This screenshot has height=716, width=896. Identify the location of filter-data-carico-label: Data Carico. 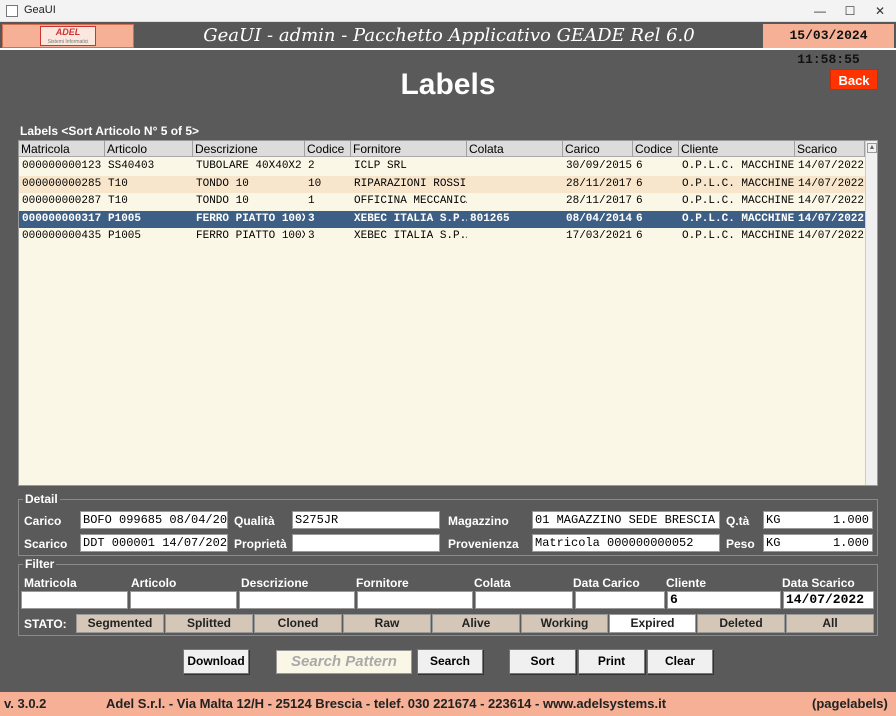
(606, 583).